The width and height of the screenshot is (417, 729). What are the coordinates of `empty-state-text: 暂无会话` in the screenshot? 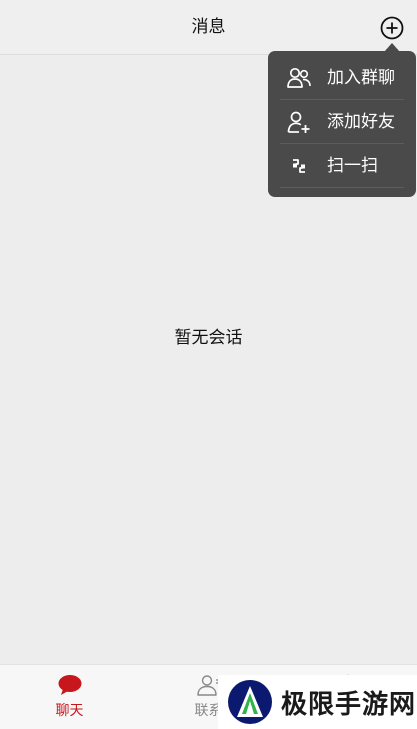 It's located at (208, 338).